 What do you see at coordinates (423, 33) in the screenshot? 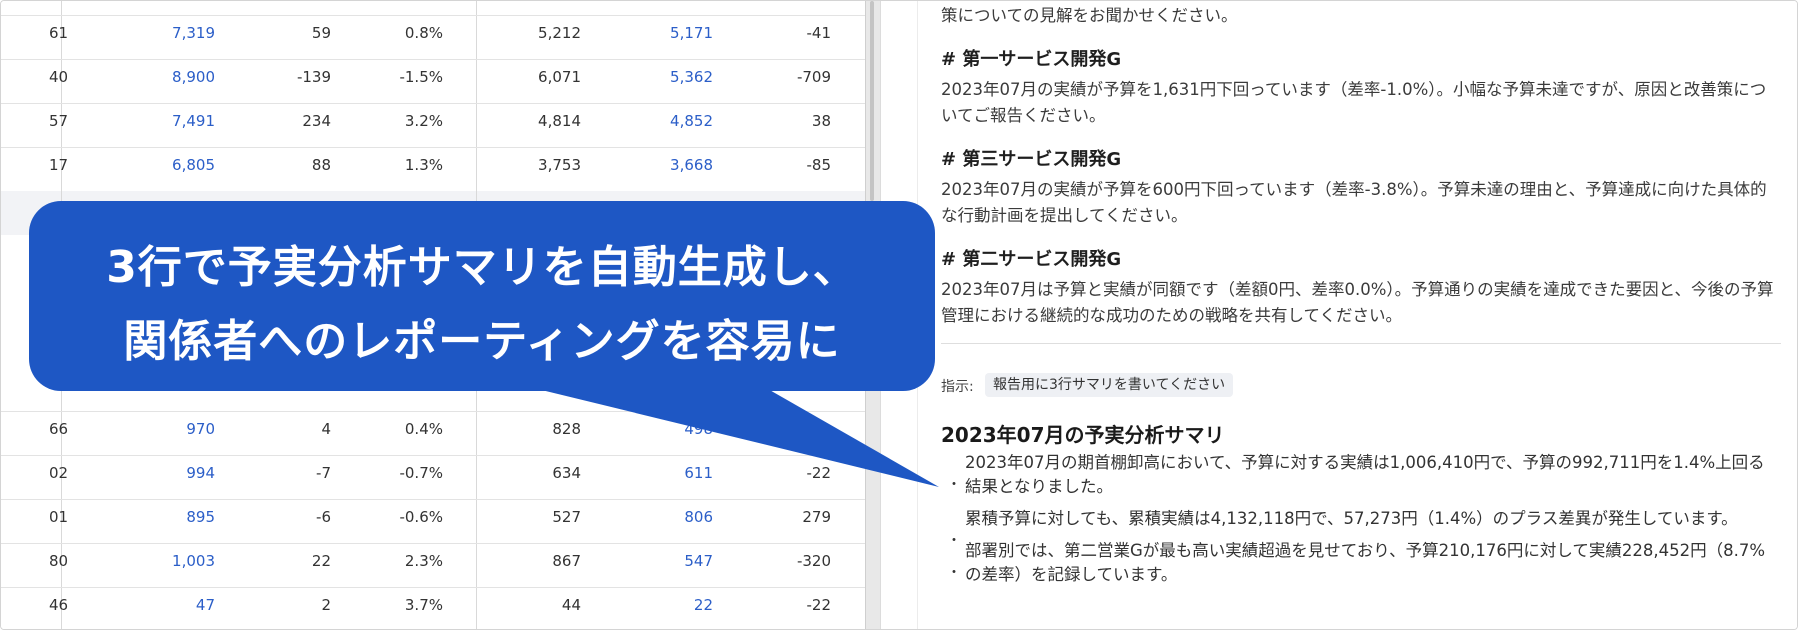
I see `rate-cell: 0.8%` at bounding box center [423, 33].